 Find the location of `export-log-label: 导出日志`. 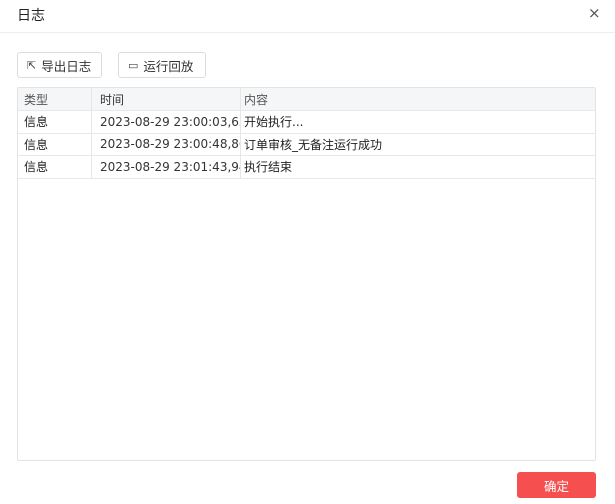

export-log-label: 导出日志 is located at coordinates (66, 66).